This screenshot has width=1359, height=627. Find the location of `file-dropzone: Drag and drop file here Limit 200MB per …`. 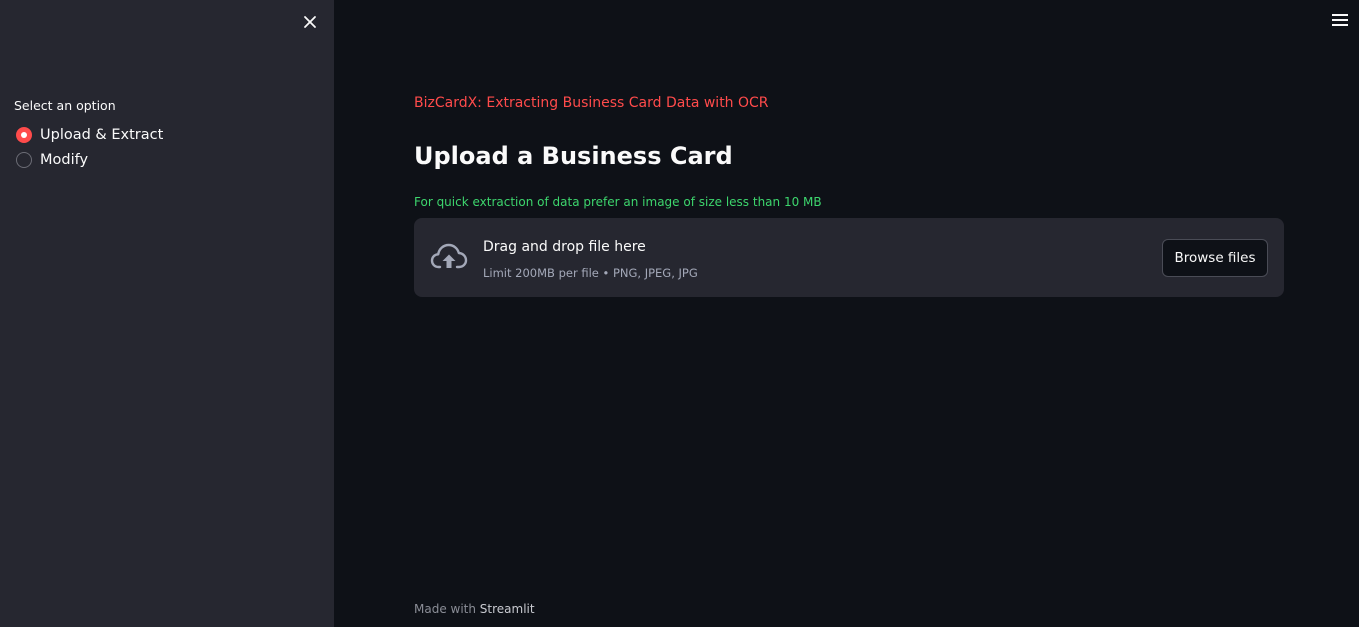

file-dropzone: Drag and drop file here Limit 200MB per … is located at coordinates (849, 257).